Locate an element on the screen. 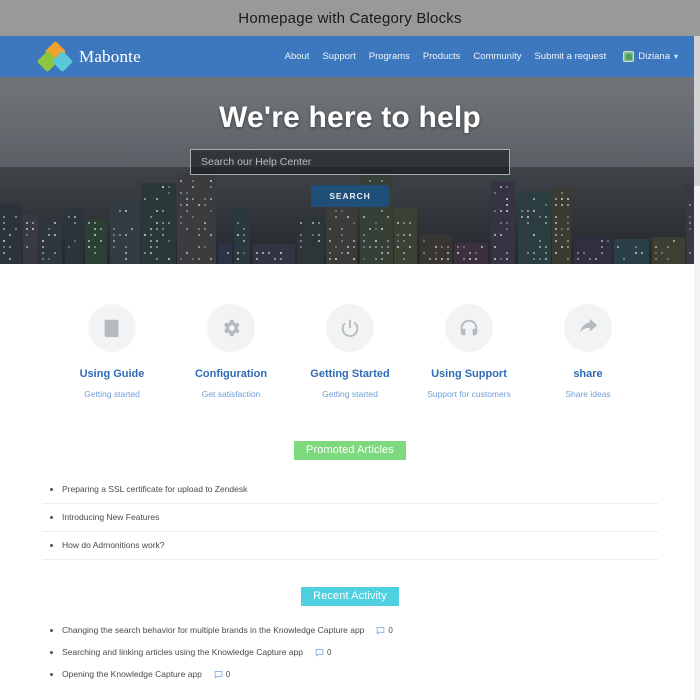  nav-item-support: Support is located at coordinates (338, 56).